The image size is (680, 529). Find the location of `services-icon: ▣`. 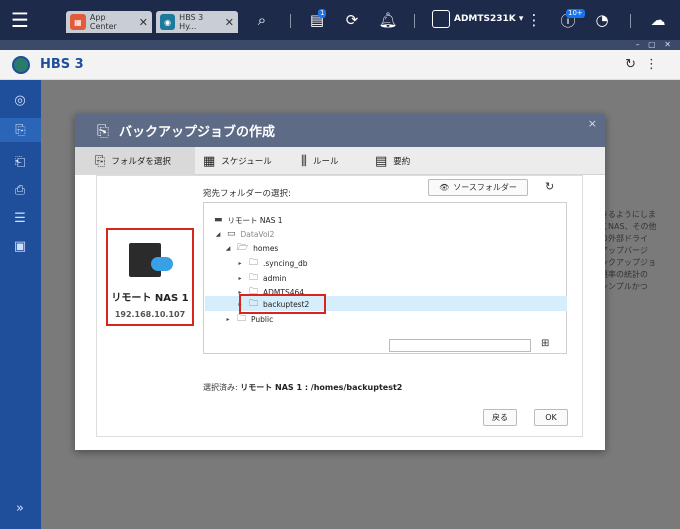

services-icon: ▣ is located at coordinates (20, 246).